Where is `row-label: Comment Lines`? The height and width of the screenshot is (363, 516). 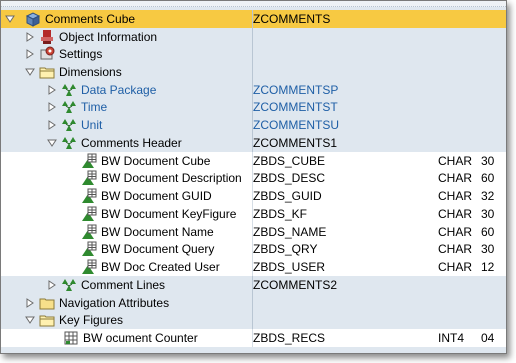
row-label: Comment Lines is located at coordinates (123, 284).